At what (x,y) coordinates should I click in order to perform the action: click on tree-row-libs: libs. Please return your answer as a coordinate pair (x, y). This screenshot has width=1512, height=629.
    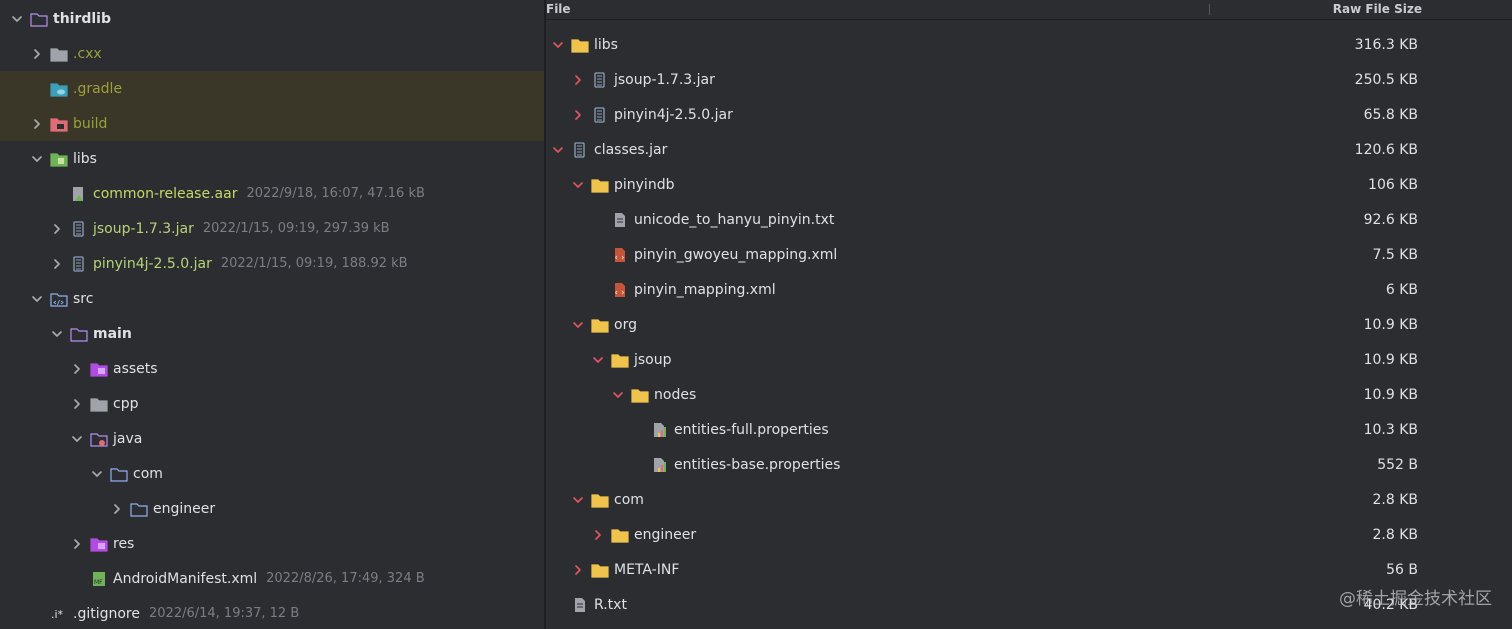
    Looking at the image, I should click on (272, 158).